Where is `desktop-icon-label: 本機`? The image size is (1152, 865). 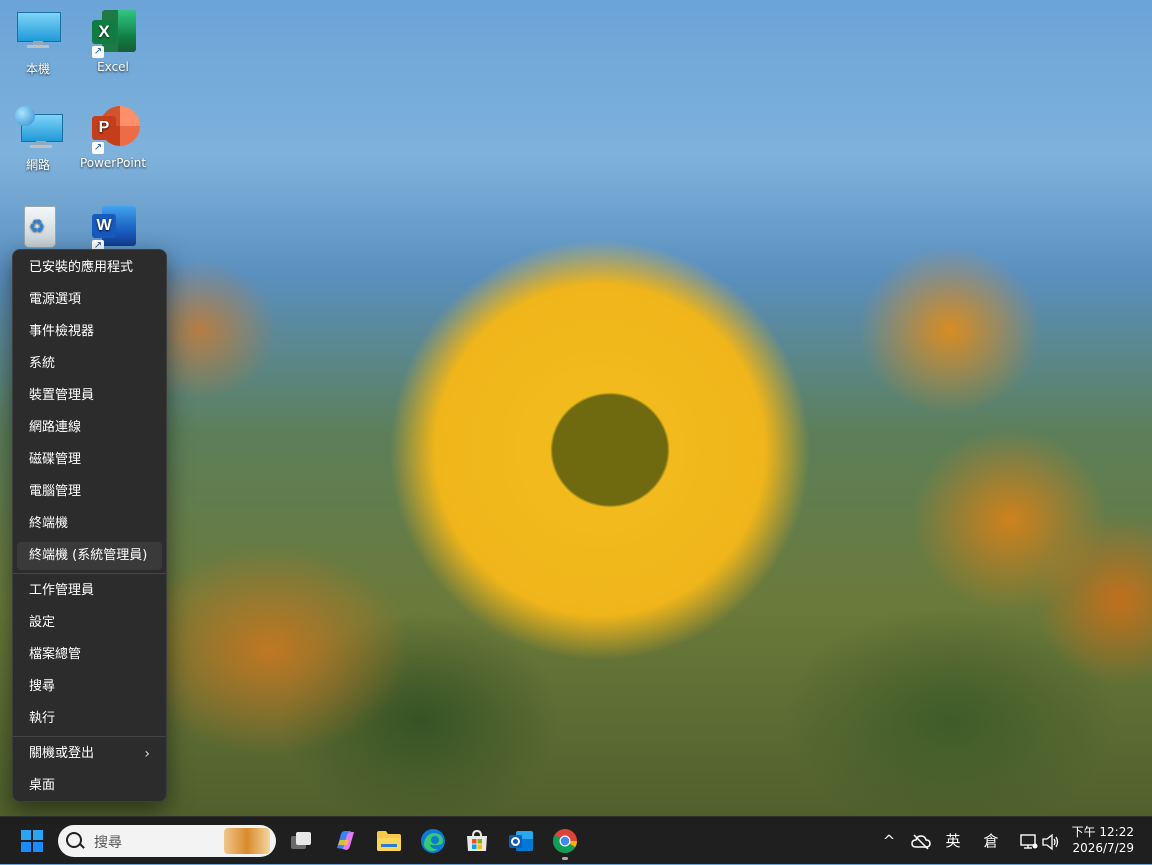
desktop-icon-label: 本機 is located at coordinates (37, 69).